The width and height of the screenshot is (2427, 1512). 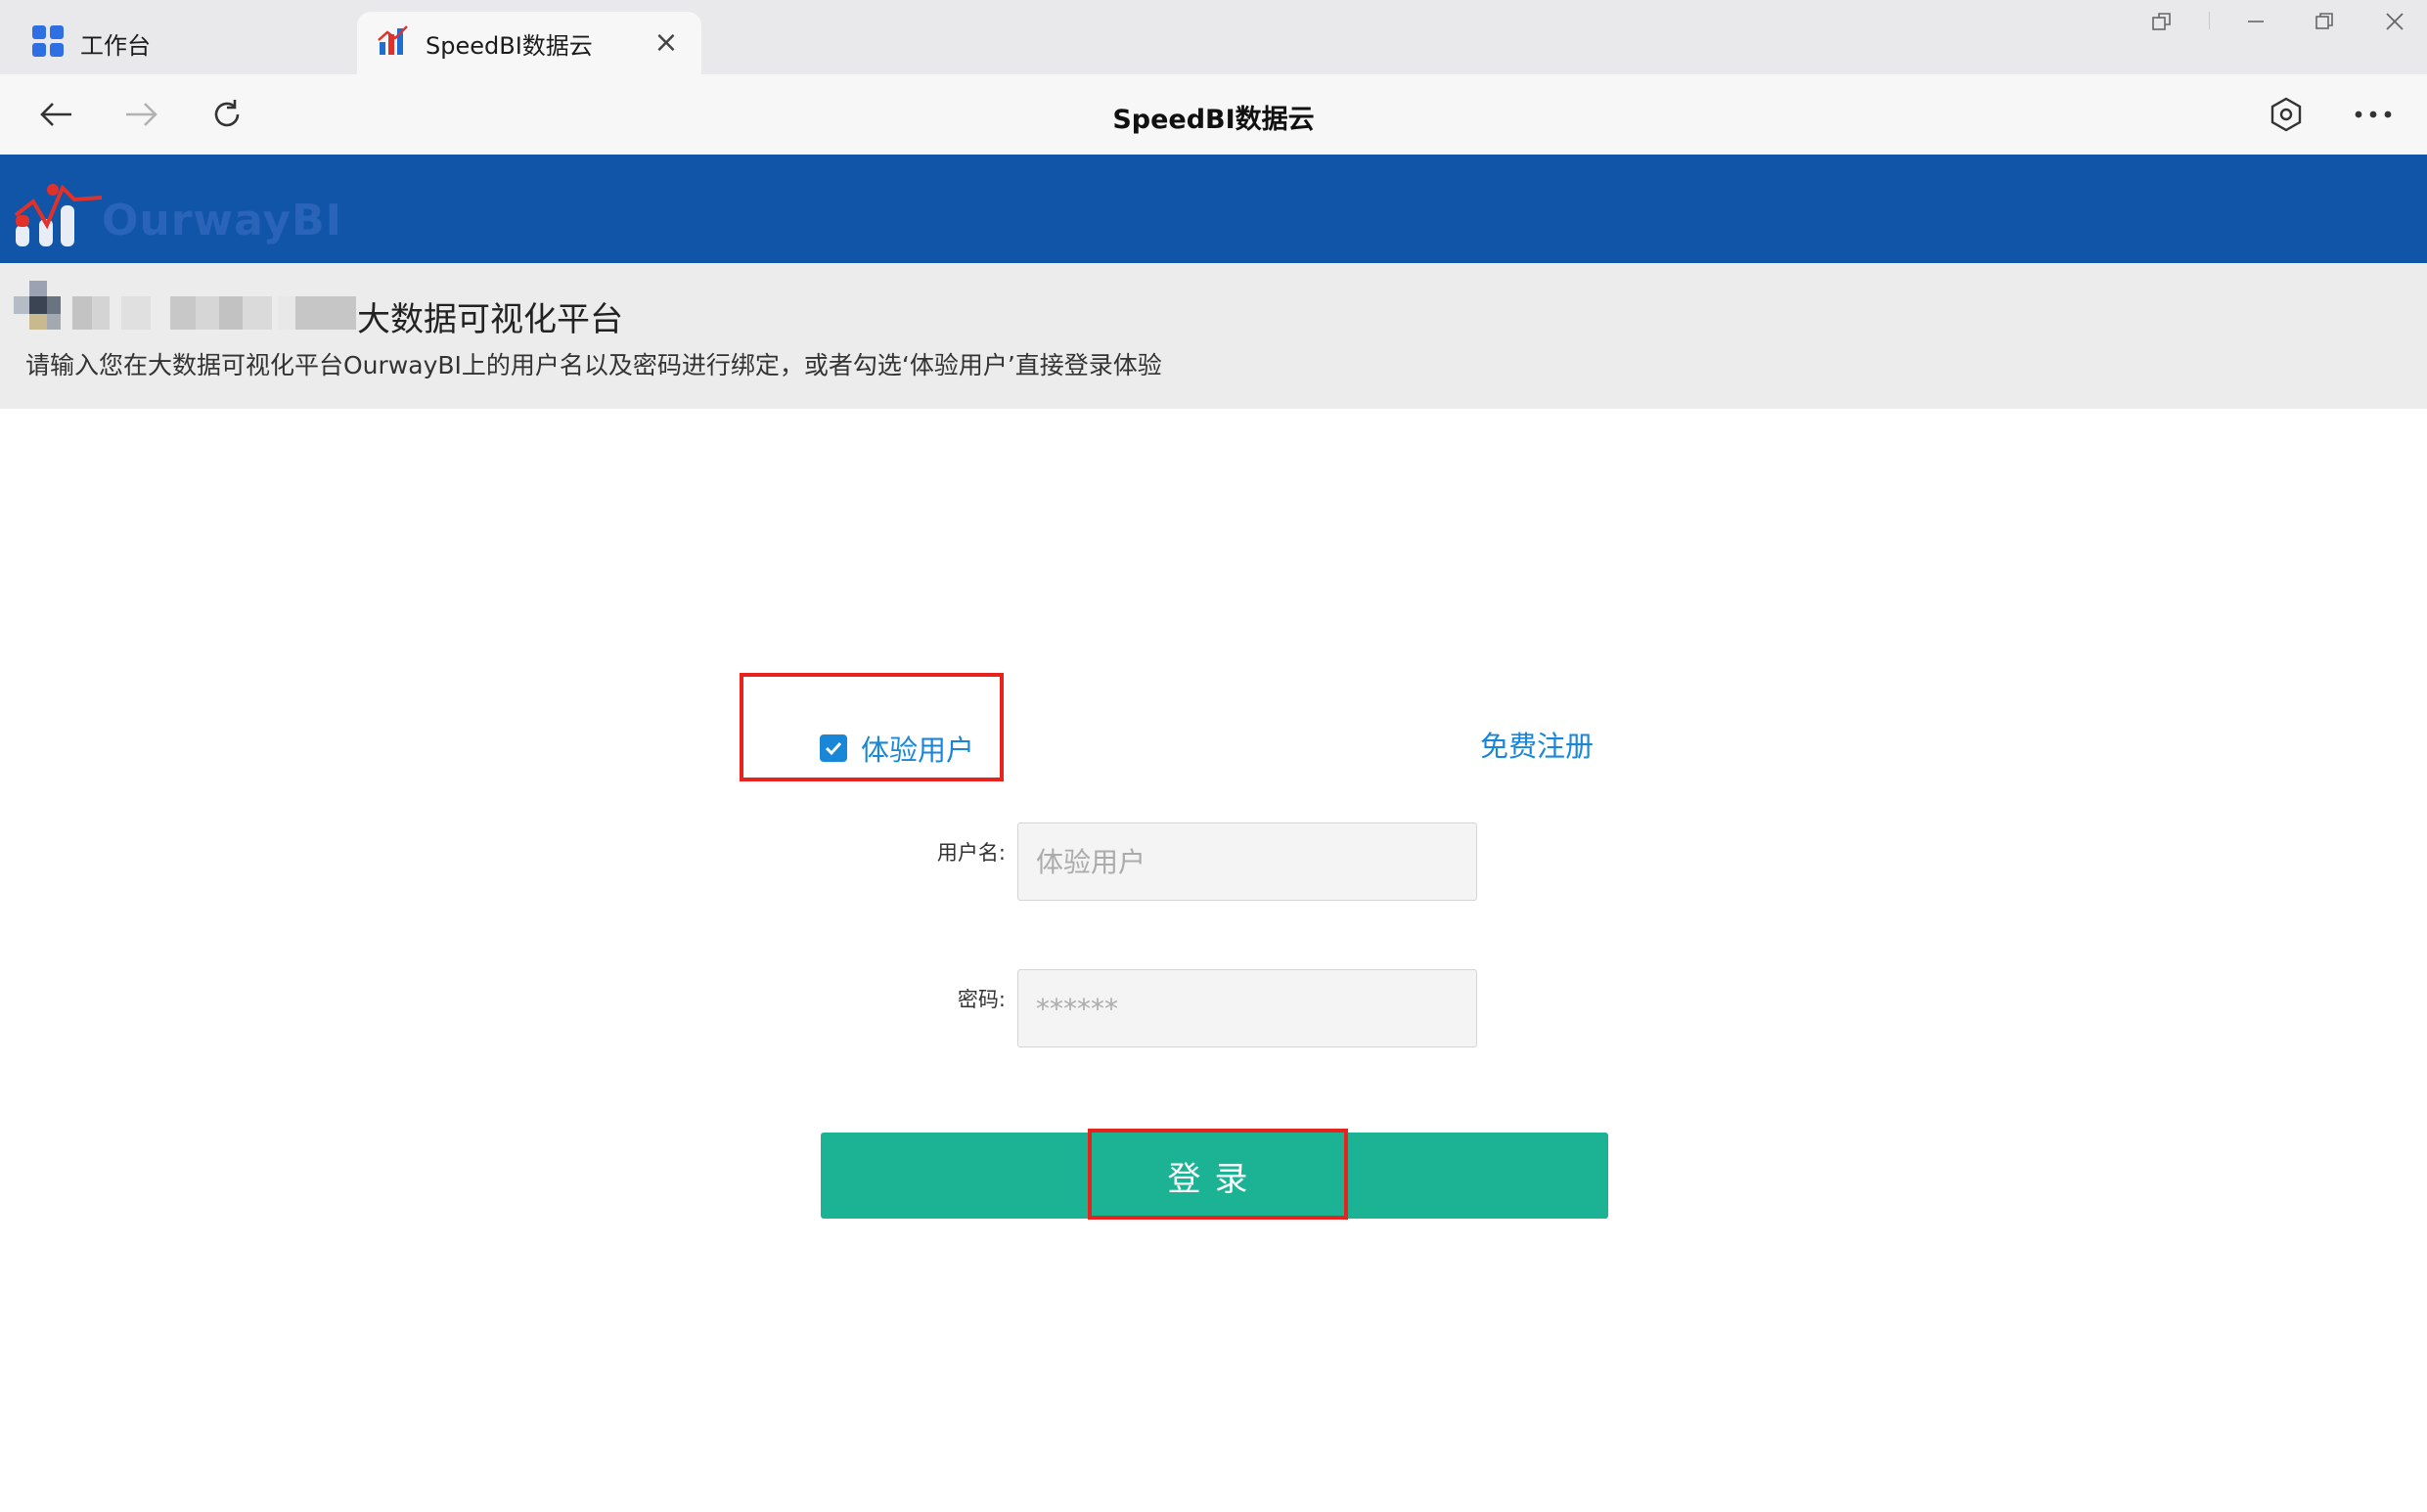 I want to click on trial-user-checkbox: 体验用户, so click(x=897, y=749).